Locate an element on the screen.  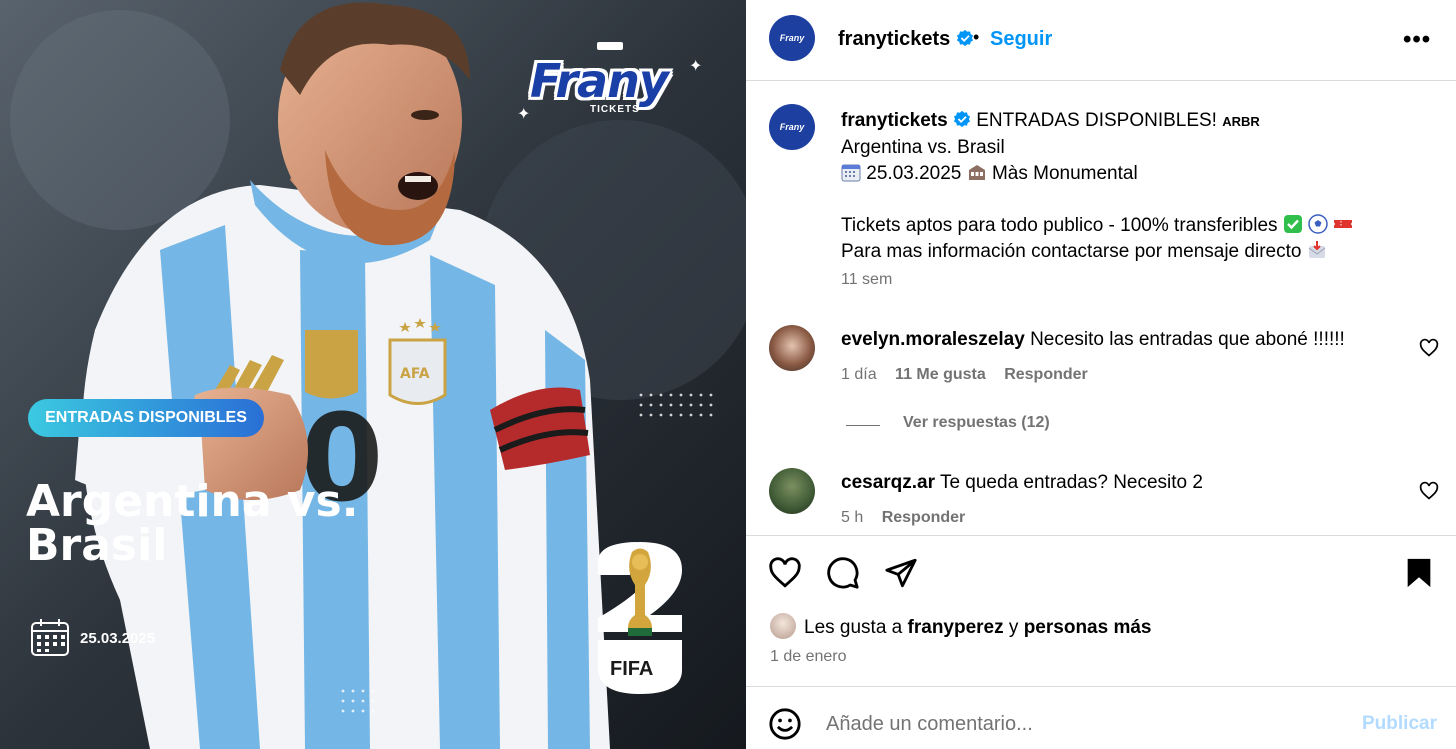
like-heart-icon is located at coordinates (785, 573).